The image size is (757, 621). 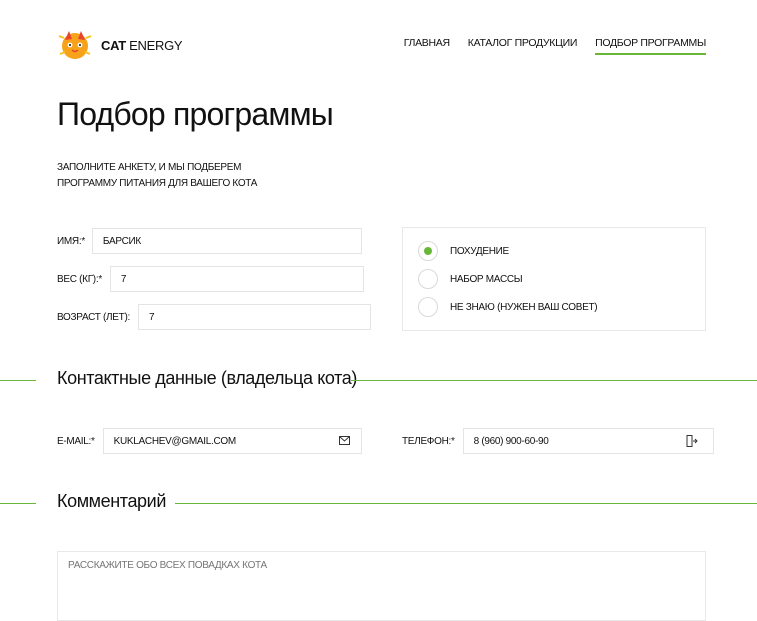 What do you see at coordinates (232, 441) in the screenshot?
I see `email-input` at bounding box center [232, 441].